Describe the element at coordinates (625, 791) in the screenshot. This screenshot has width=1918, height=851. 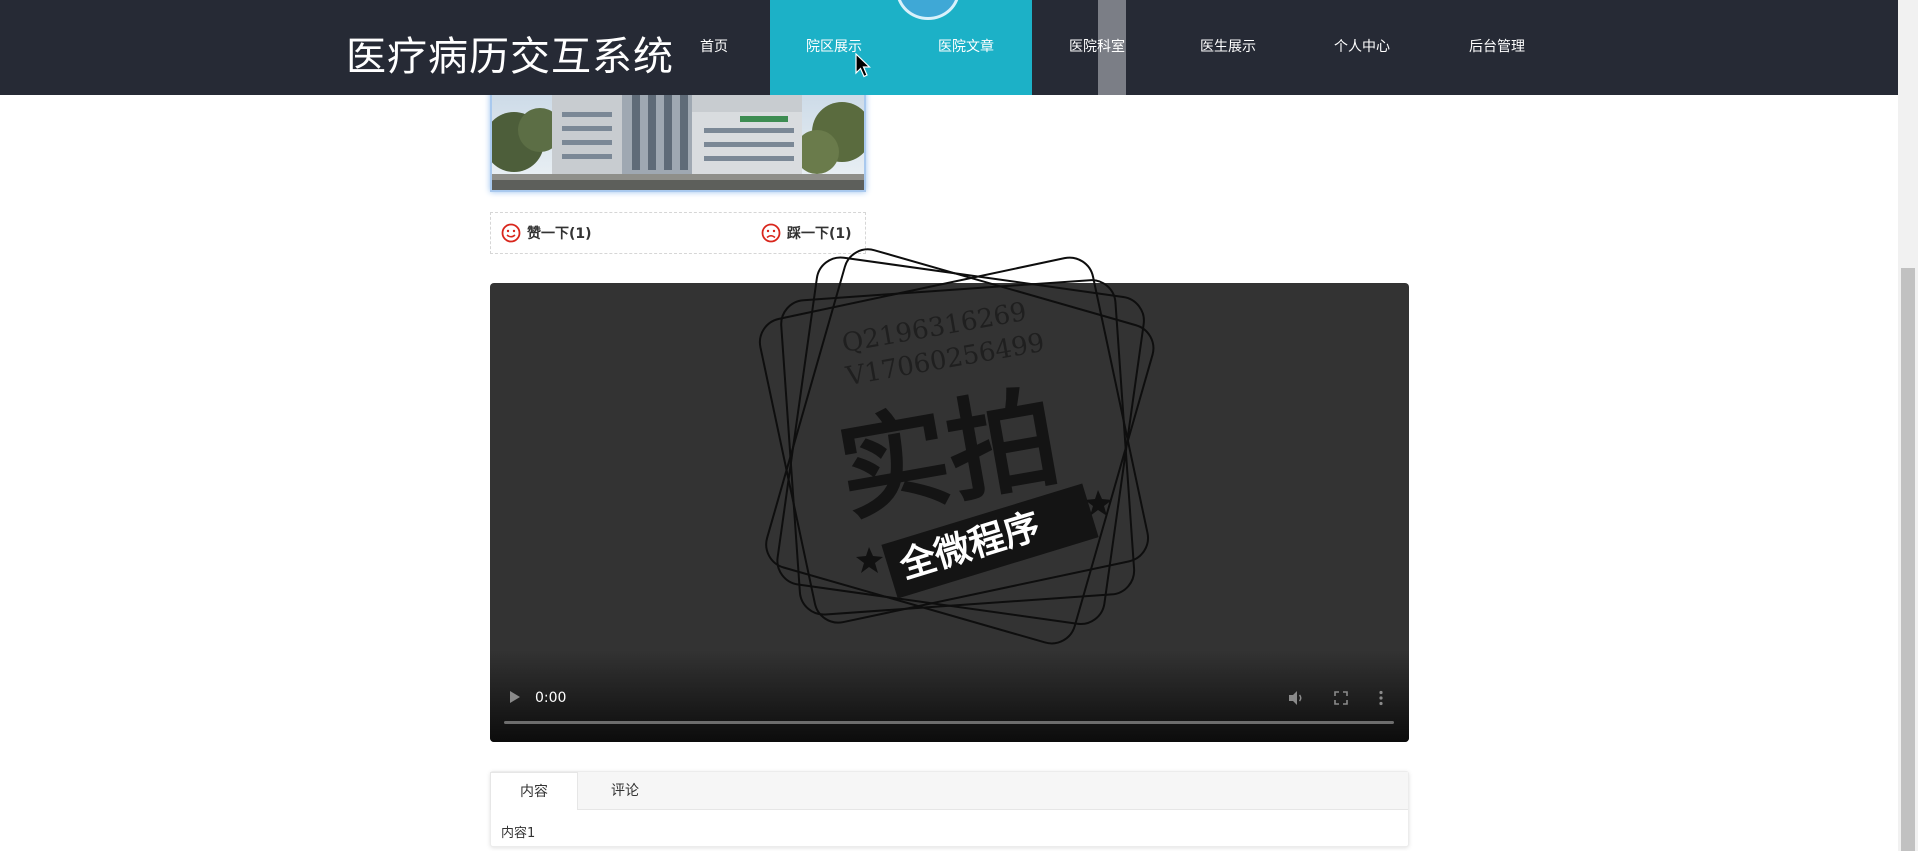
I see `tab-comments: 评论` at that location.